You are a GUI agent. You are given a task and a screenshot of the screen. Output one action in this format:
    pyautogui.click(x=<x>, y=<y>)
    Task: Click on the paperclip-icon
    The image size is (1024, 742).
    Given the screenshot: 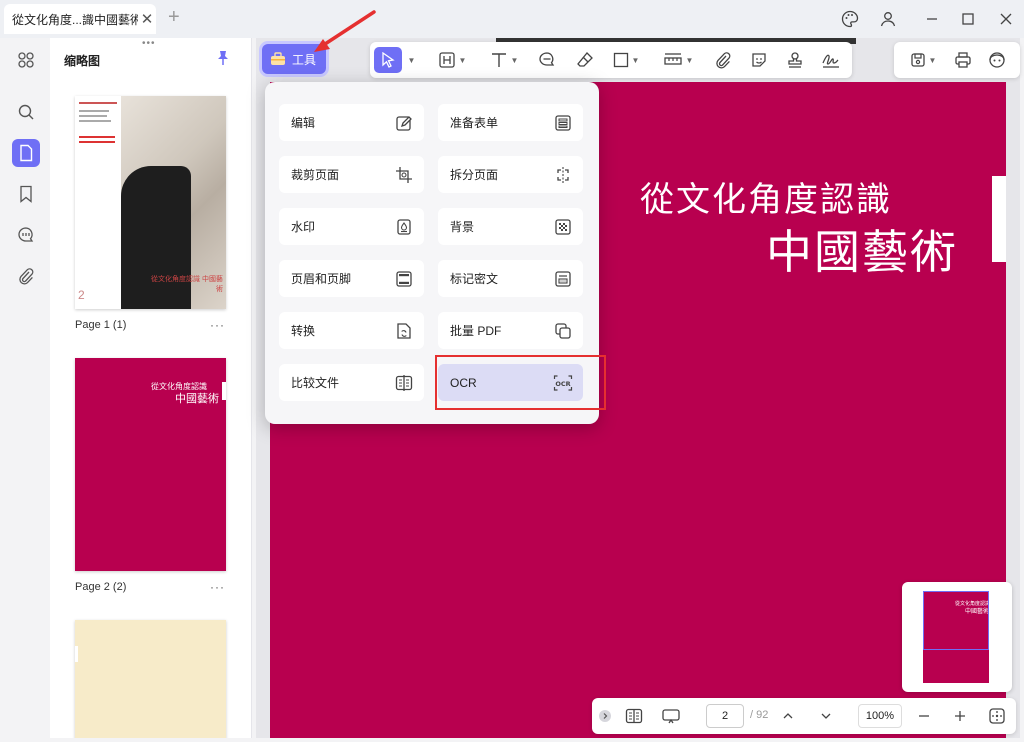 What is the action you would take?
    pyautogui.click(x=723, y=60)
    